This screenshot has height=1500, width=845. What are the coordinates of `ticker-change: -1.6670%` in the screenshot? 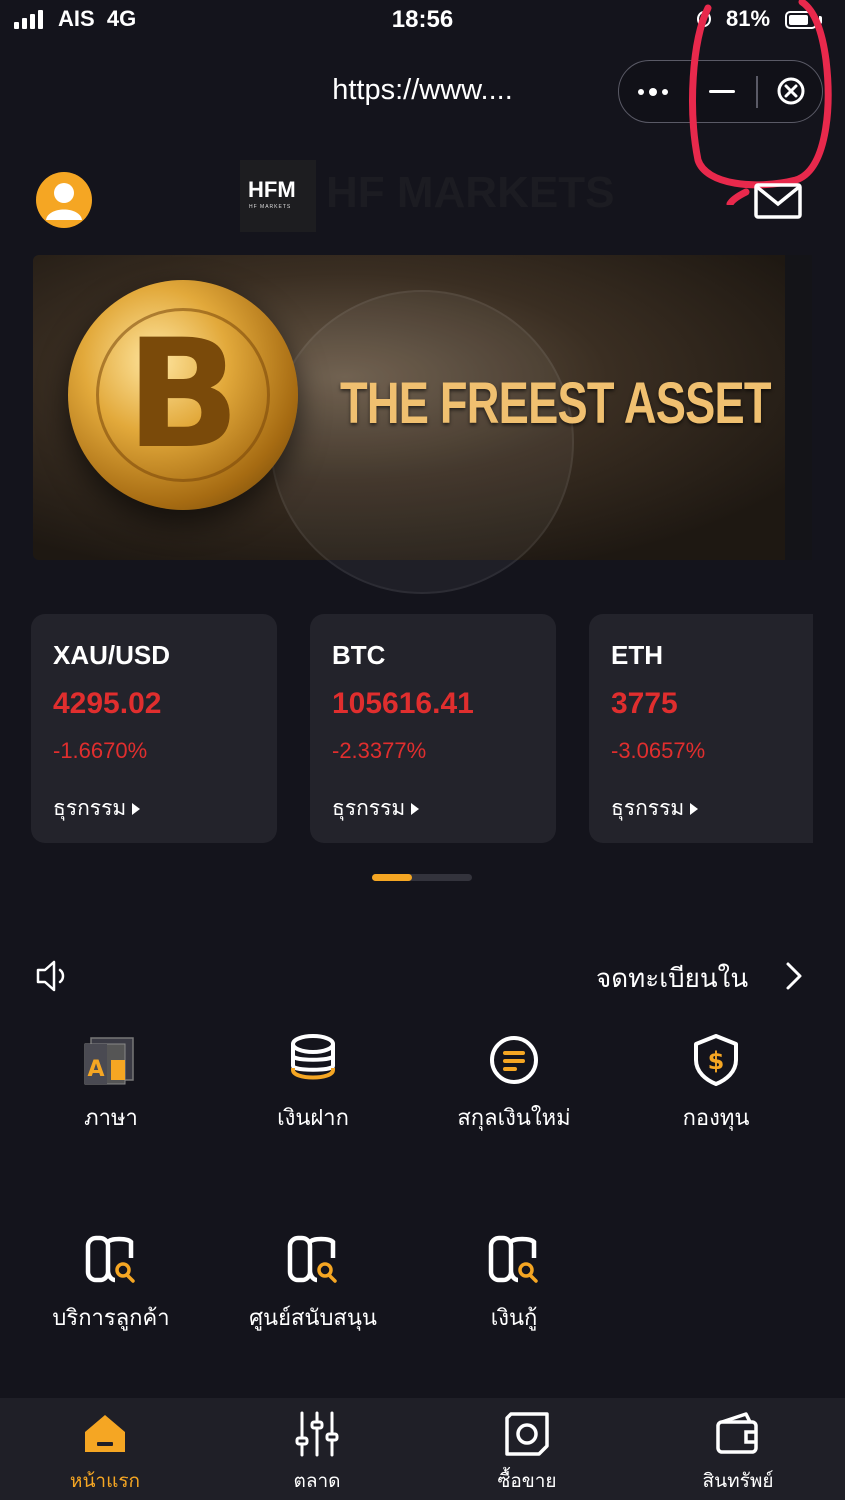 It's located at (100, 750).